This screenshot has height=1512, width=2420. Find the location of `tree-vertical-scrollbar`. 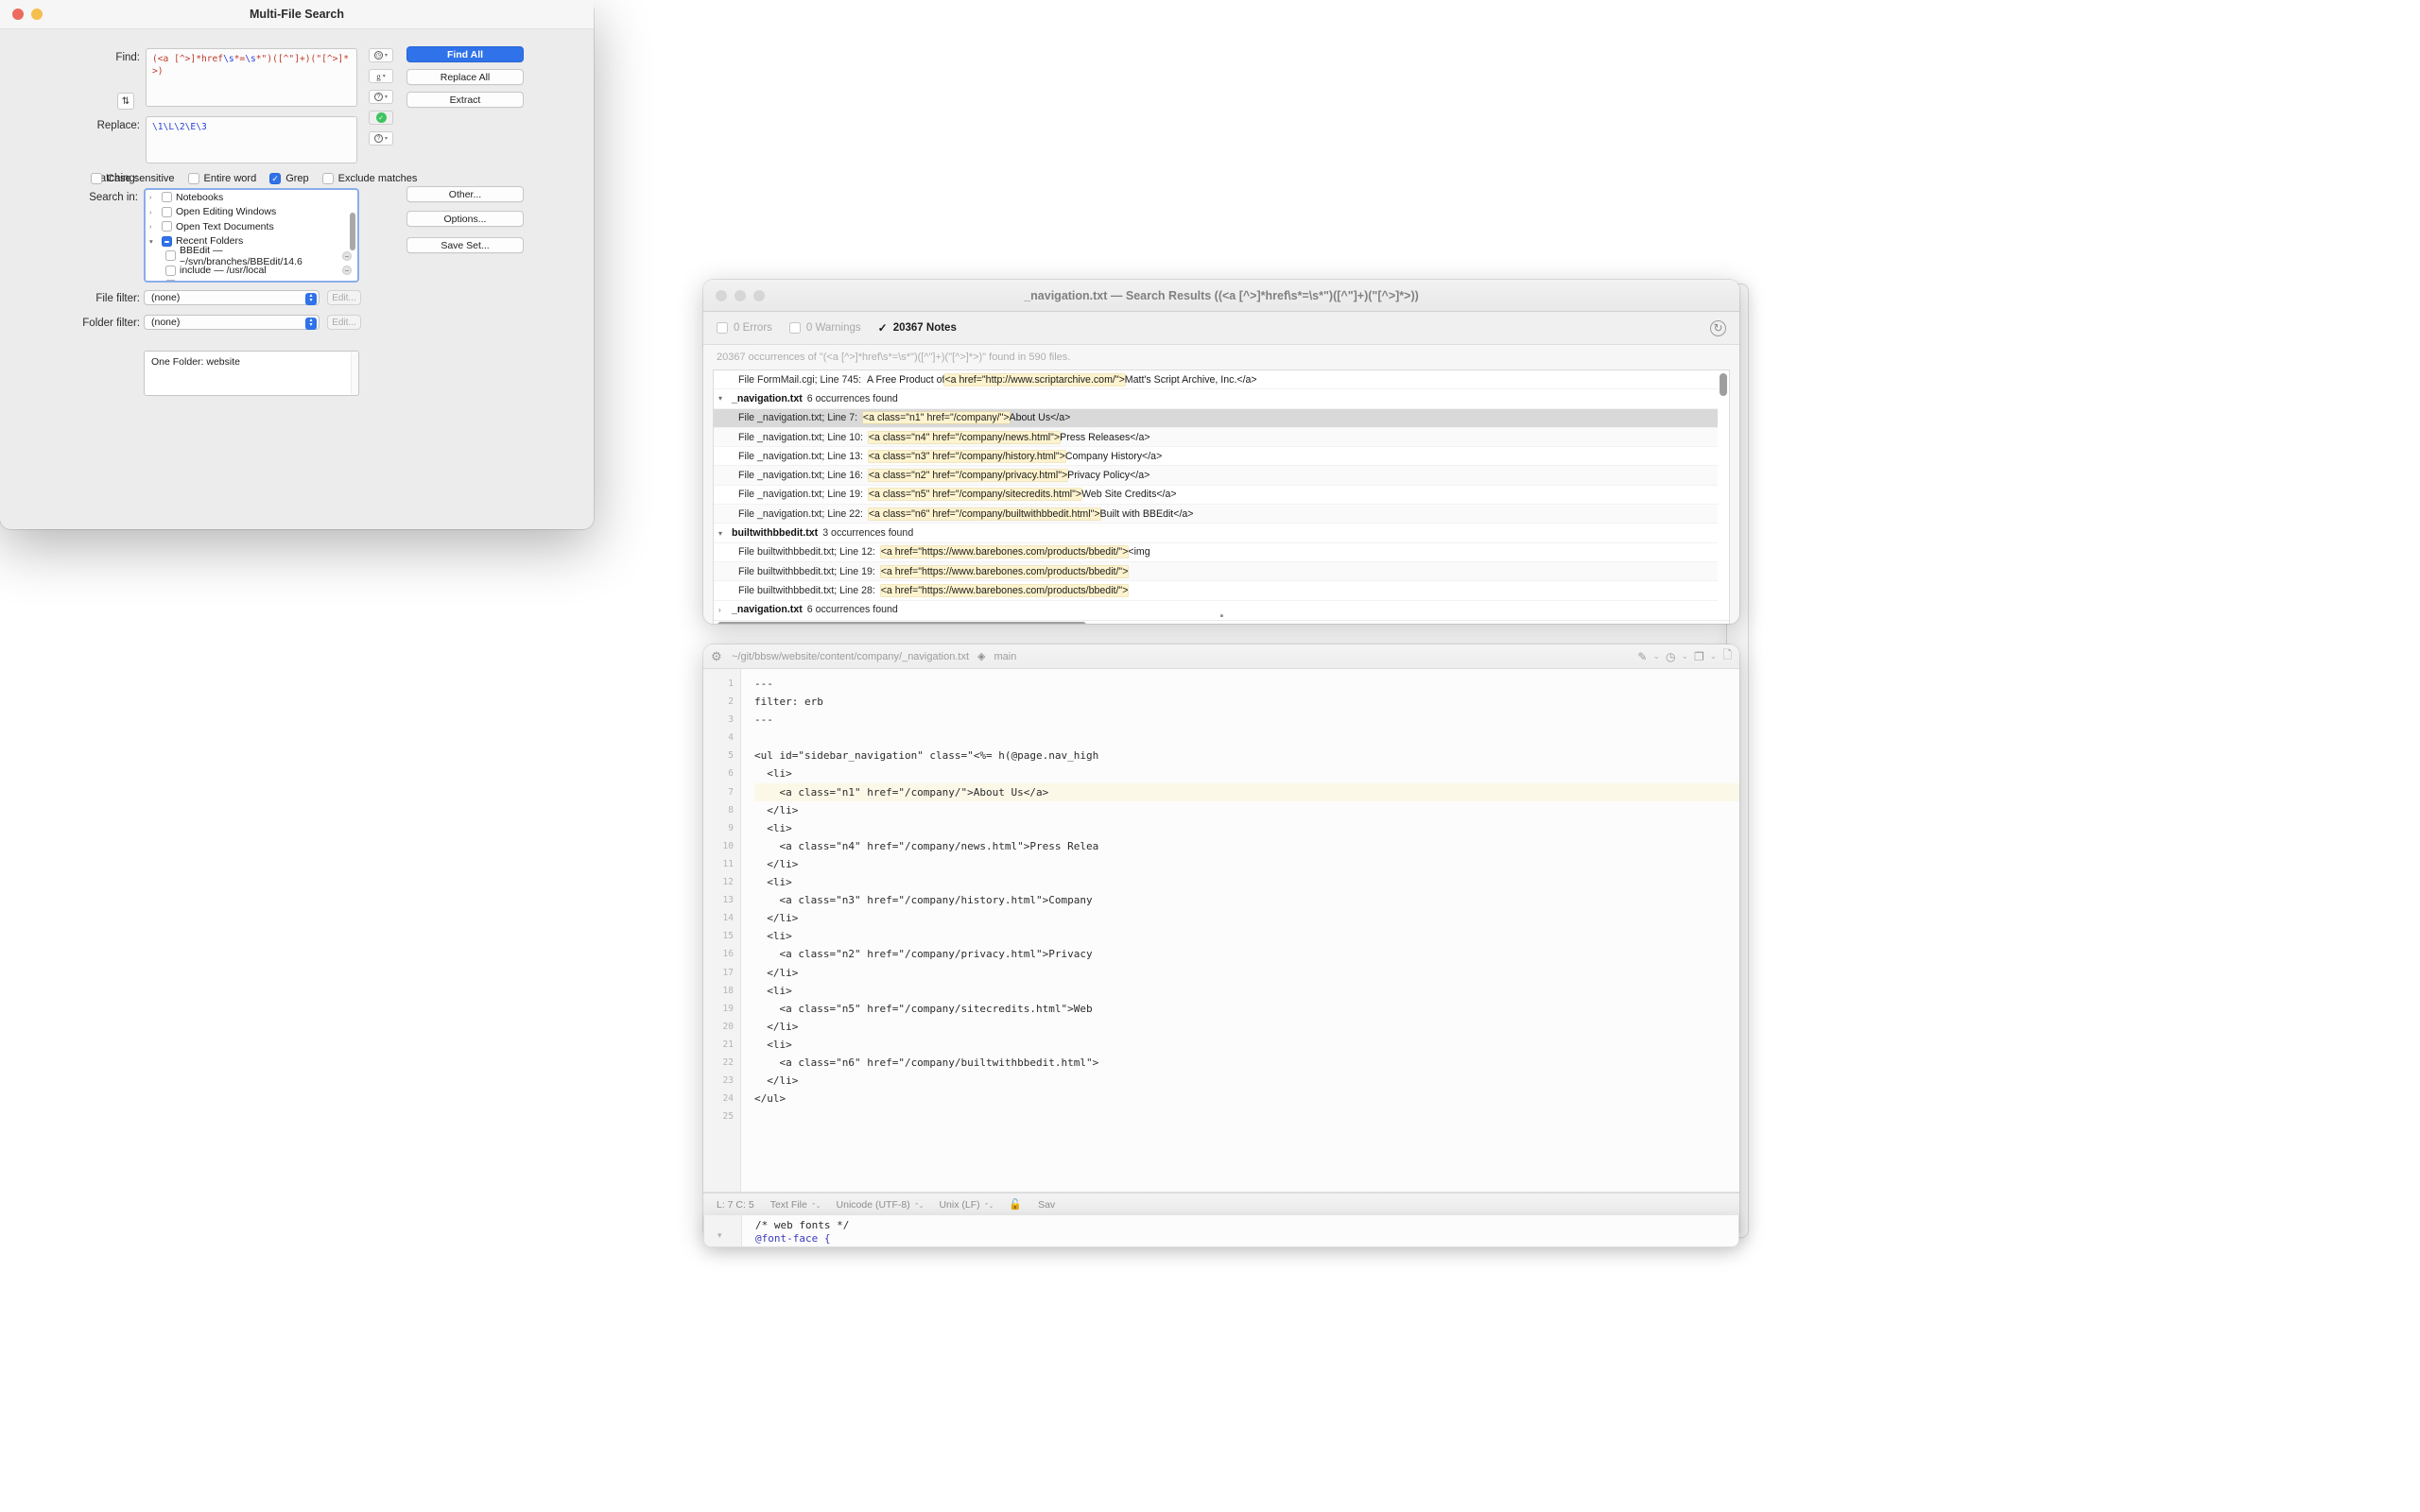

tree-vertical-scrollbar is located at coordinates (352, 244).